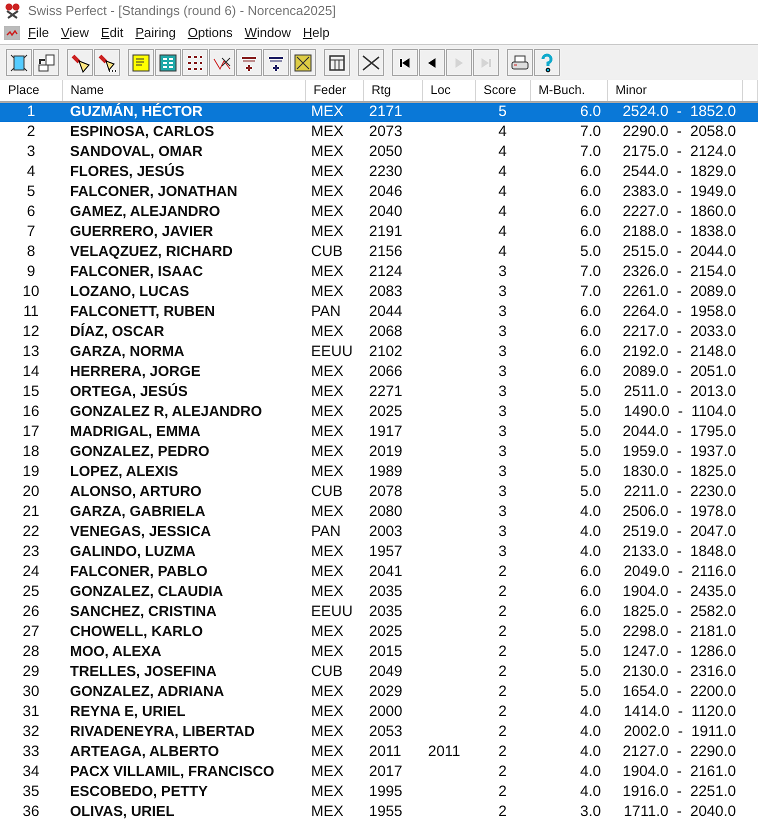  What do you see at coordinates (379, 512) in the screenshot?
I see `standings-row: 21 GARZA, GABRIELA MEX 2080 3 4.0 2506.0 - 1978.0` at bounding box center [379, 512].